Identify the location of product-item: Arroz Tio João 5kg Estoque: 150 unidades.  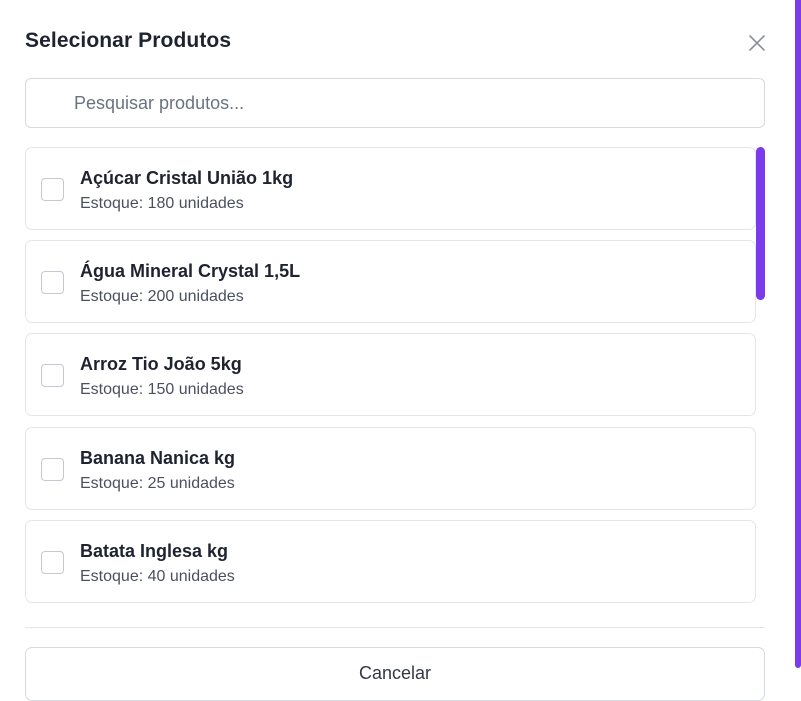
(390, 374).